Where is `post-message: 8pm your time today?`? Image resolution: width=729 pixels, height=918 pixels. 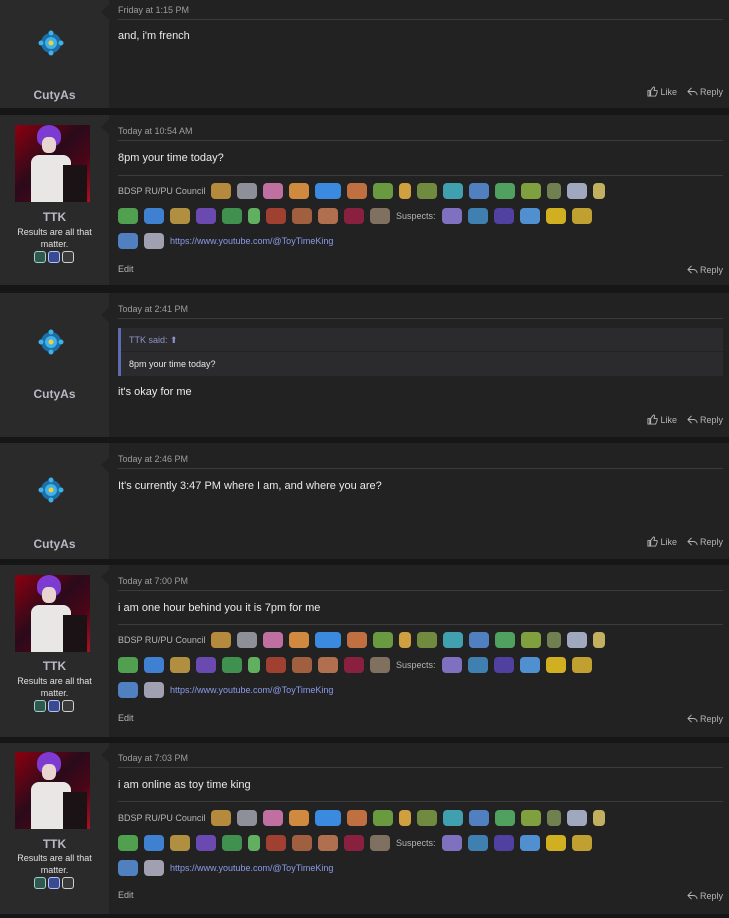 post-message: 8pm your time today? is located at coordinates (171, 158).